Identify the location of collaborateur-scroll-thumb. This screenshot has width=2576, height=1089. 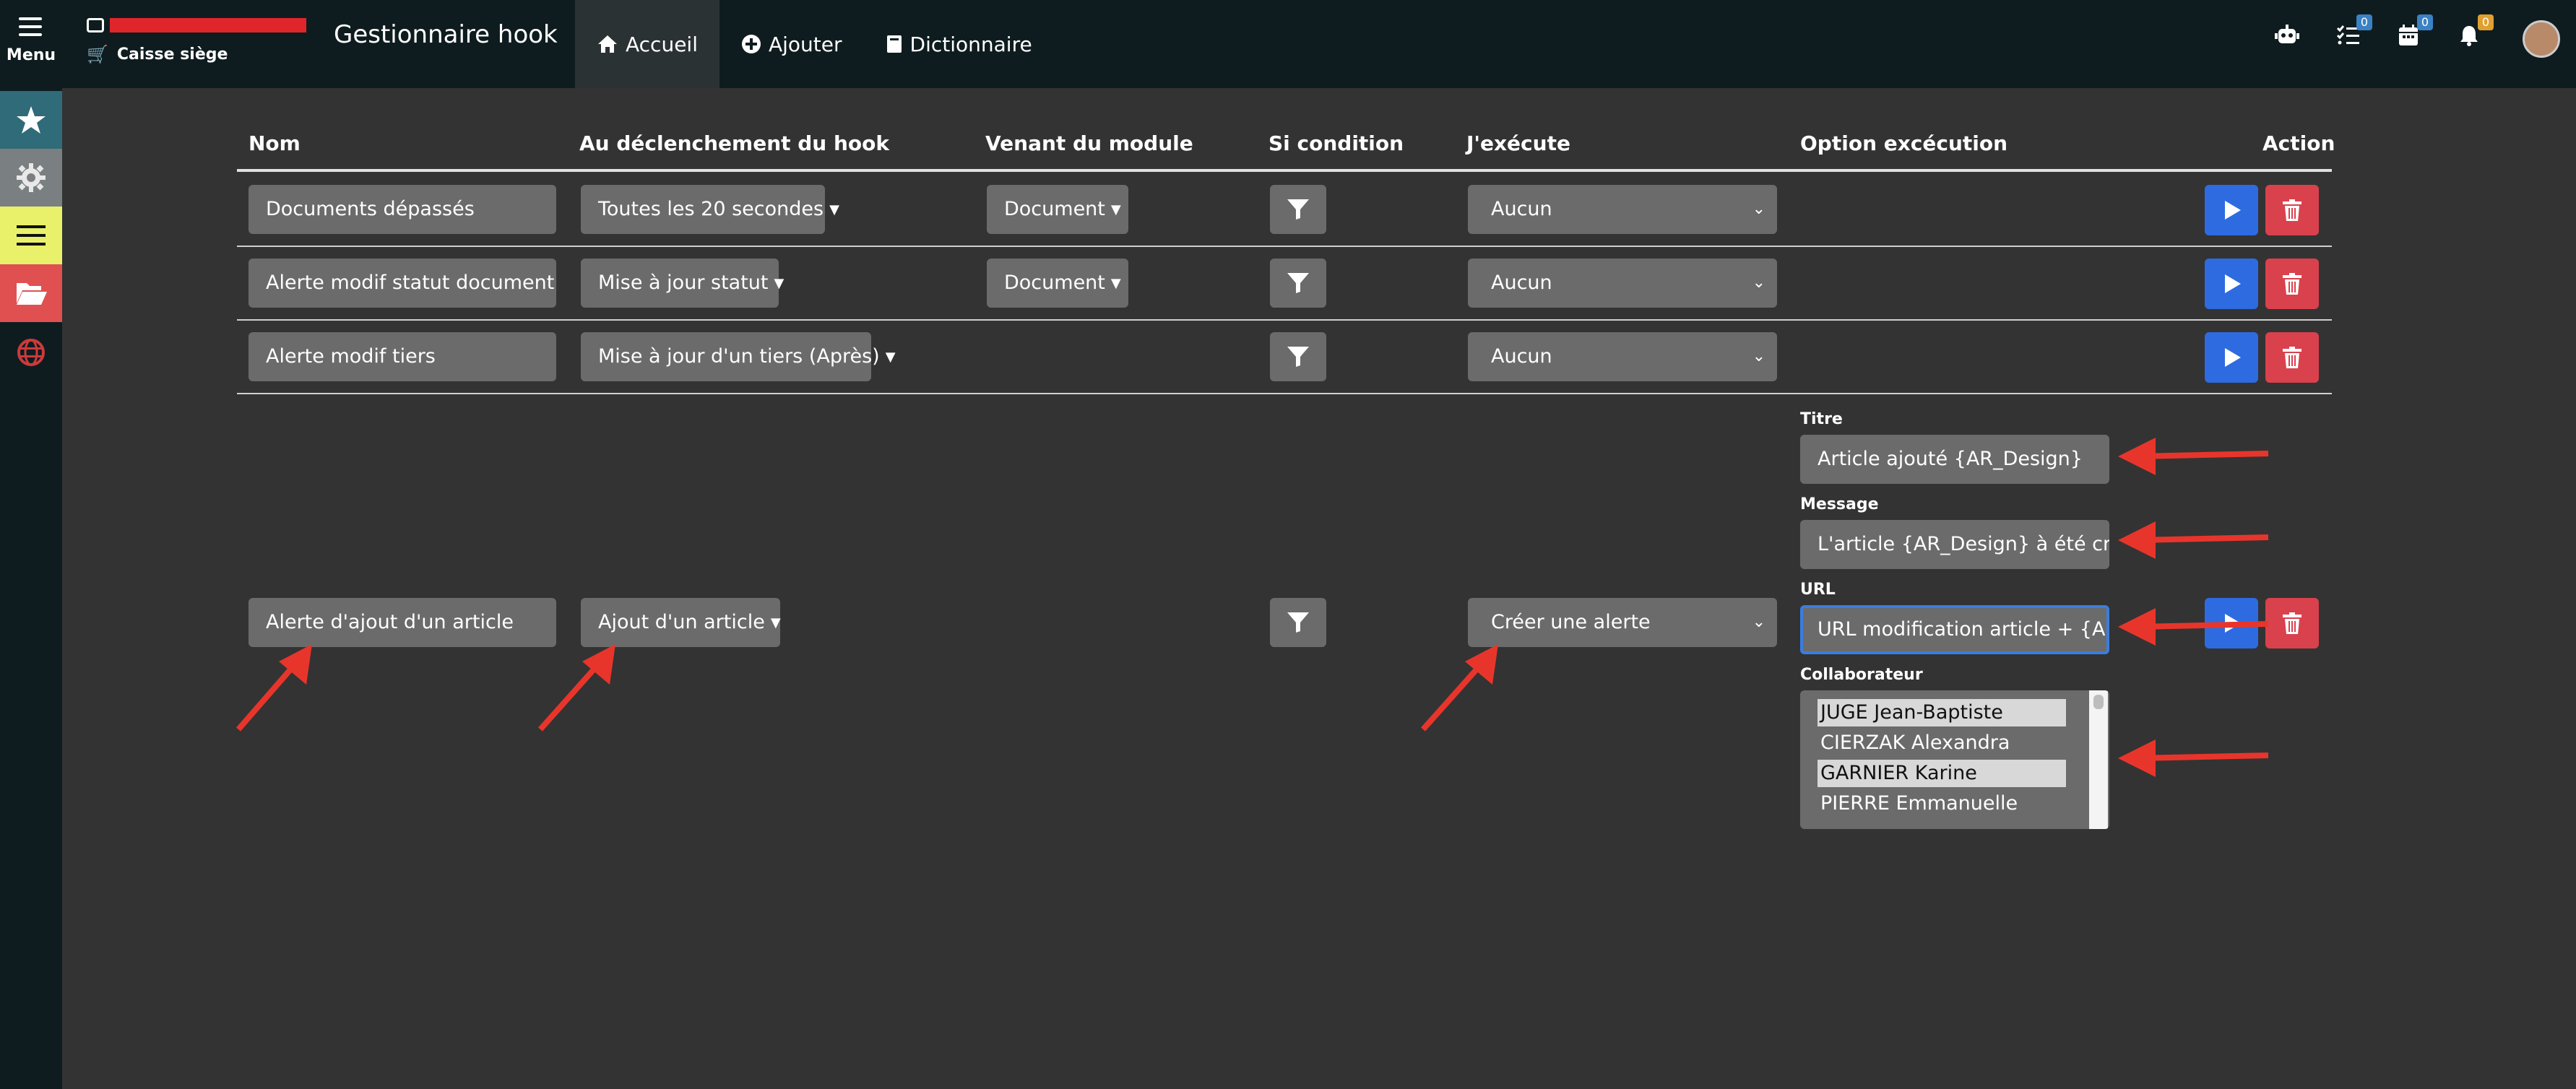
(2098, 702).